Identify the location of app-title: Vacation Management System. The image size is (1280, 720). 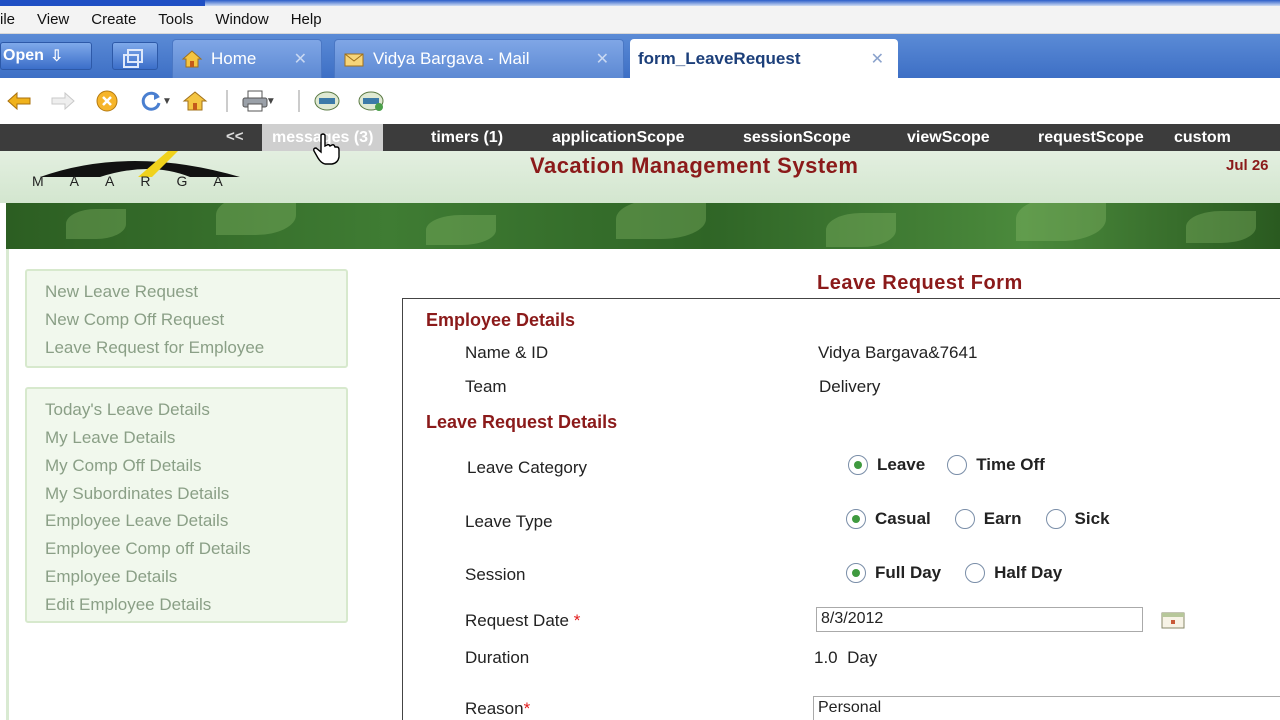
(694, 165).